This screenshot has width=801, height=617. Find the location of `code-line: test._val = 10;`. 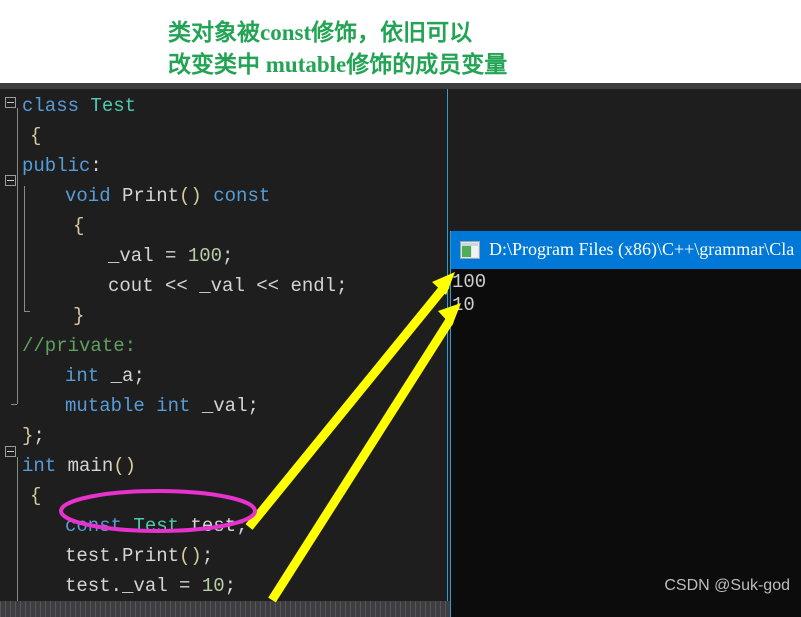

code-line: test._val = 10; is located at coordinates (151, 586).